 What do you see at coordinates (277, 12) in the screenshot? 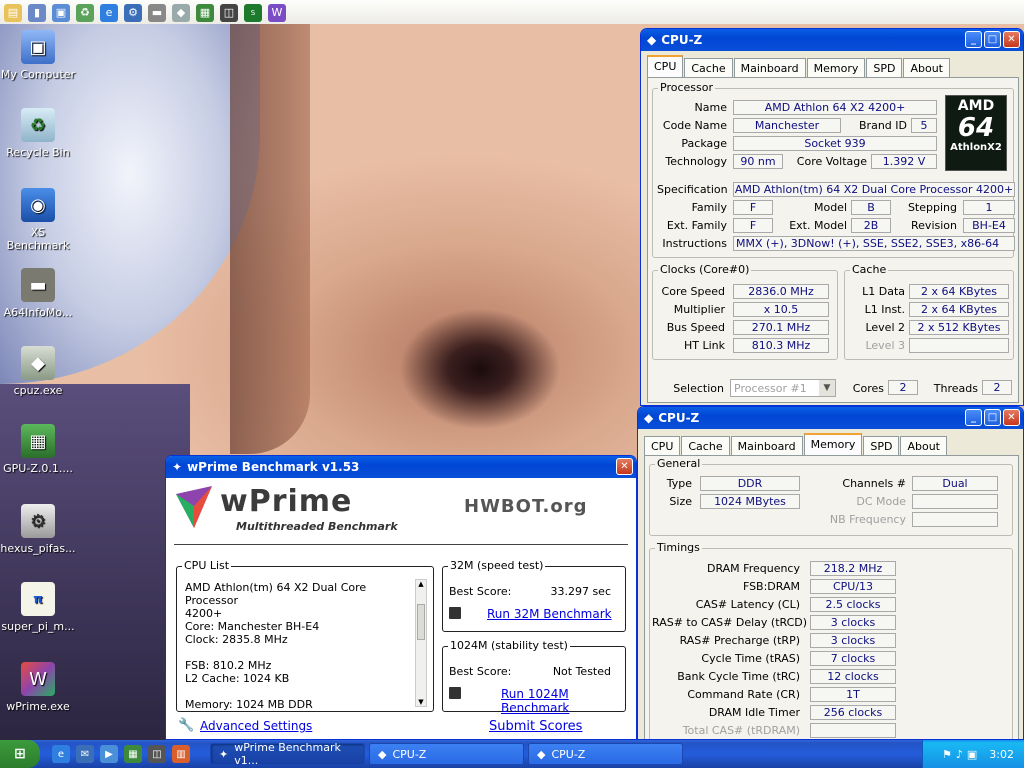
I see `wprime-icon: W` at bounding box center [277, 12].